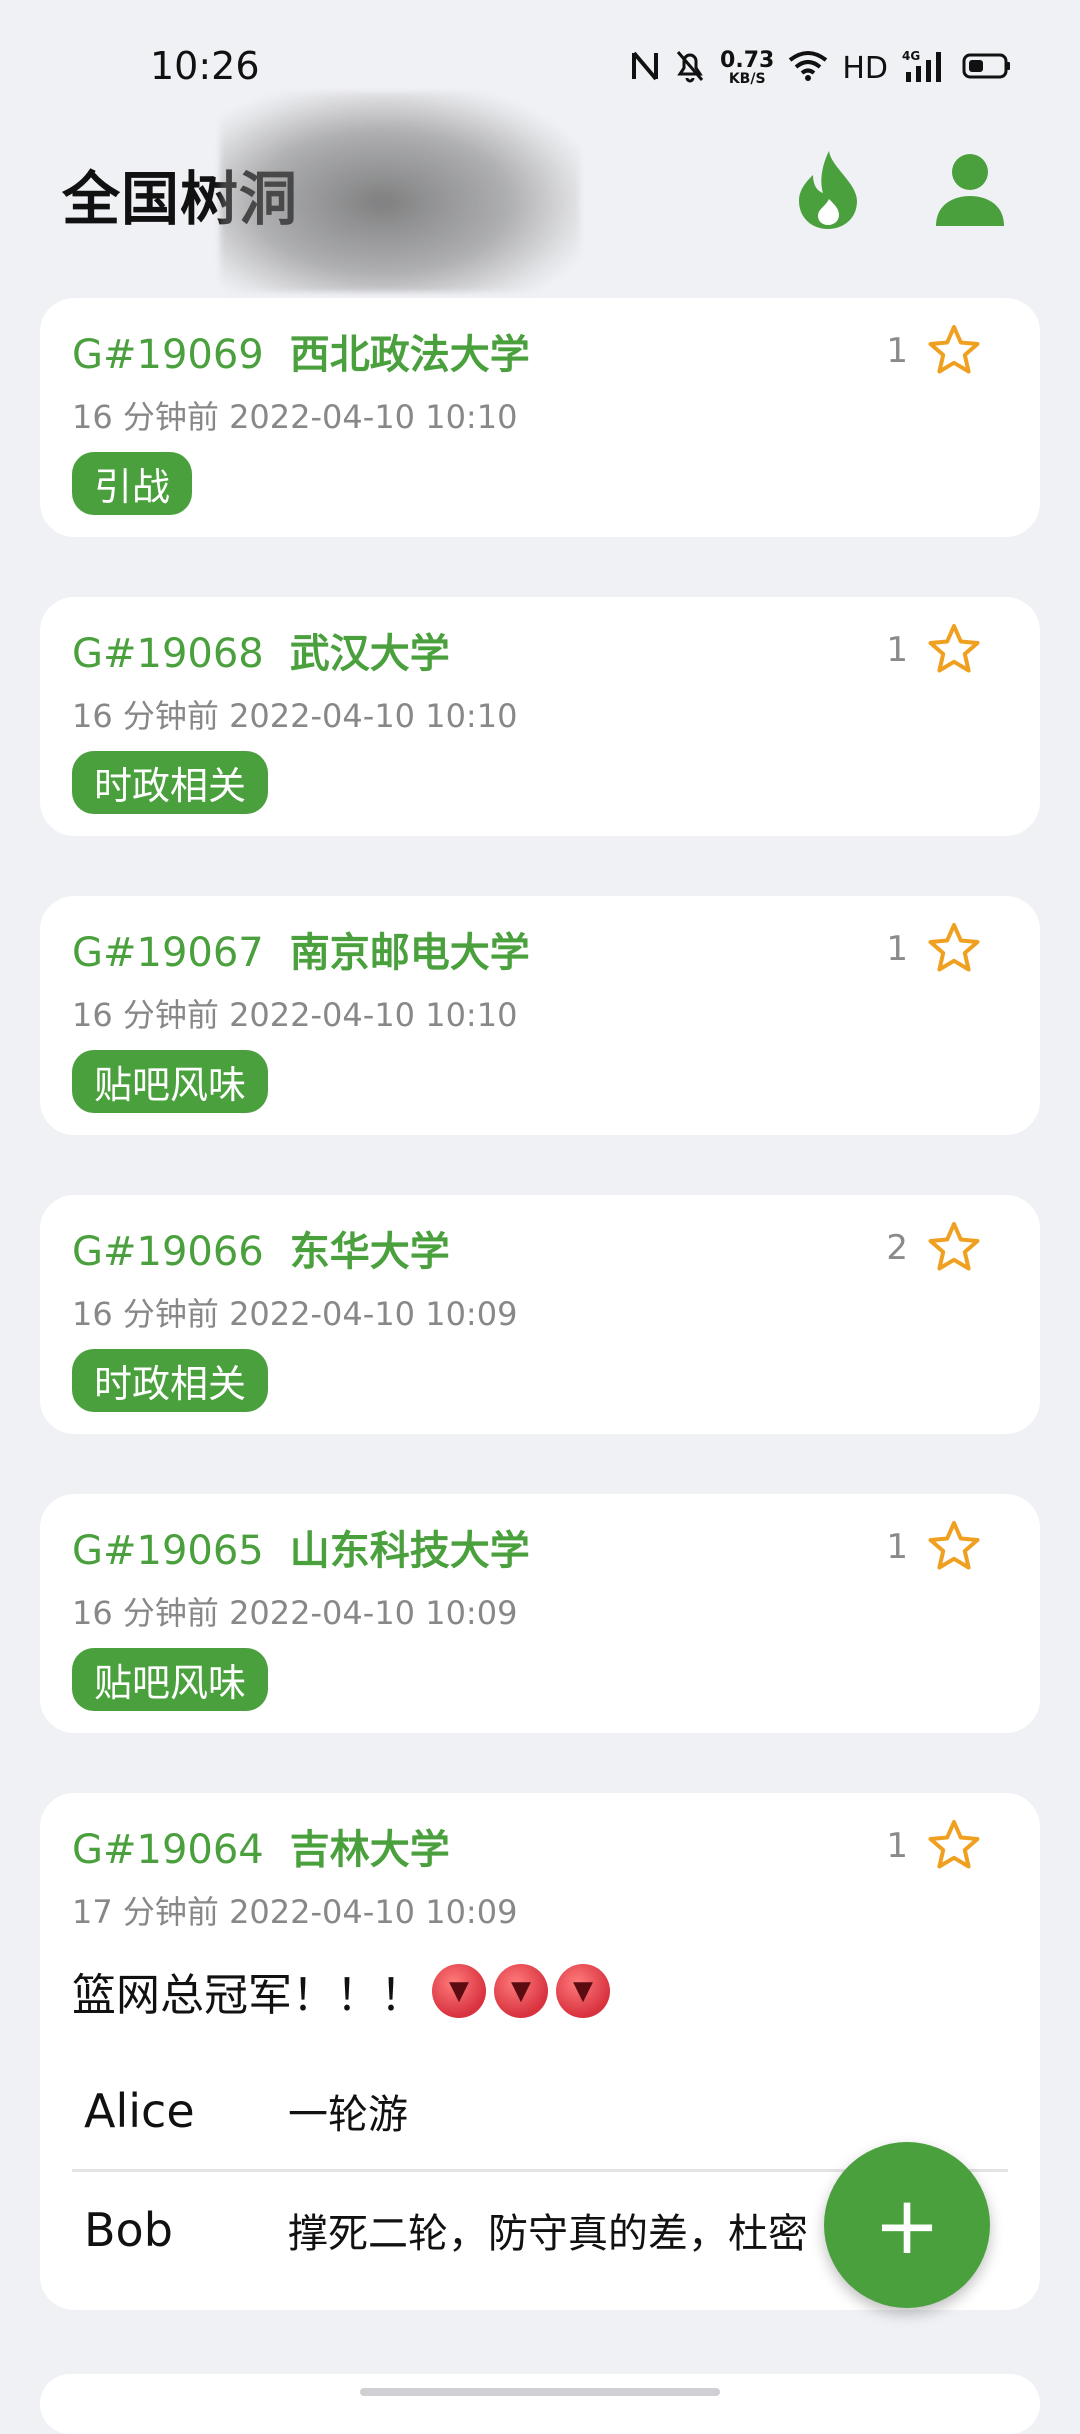 The width and height of the screenshot is (1080, 2434). I want to click on post-header: G#19067 南京邮电大学, so click(540, 949).